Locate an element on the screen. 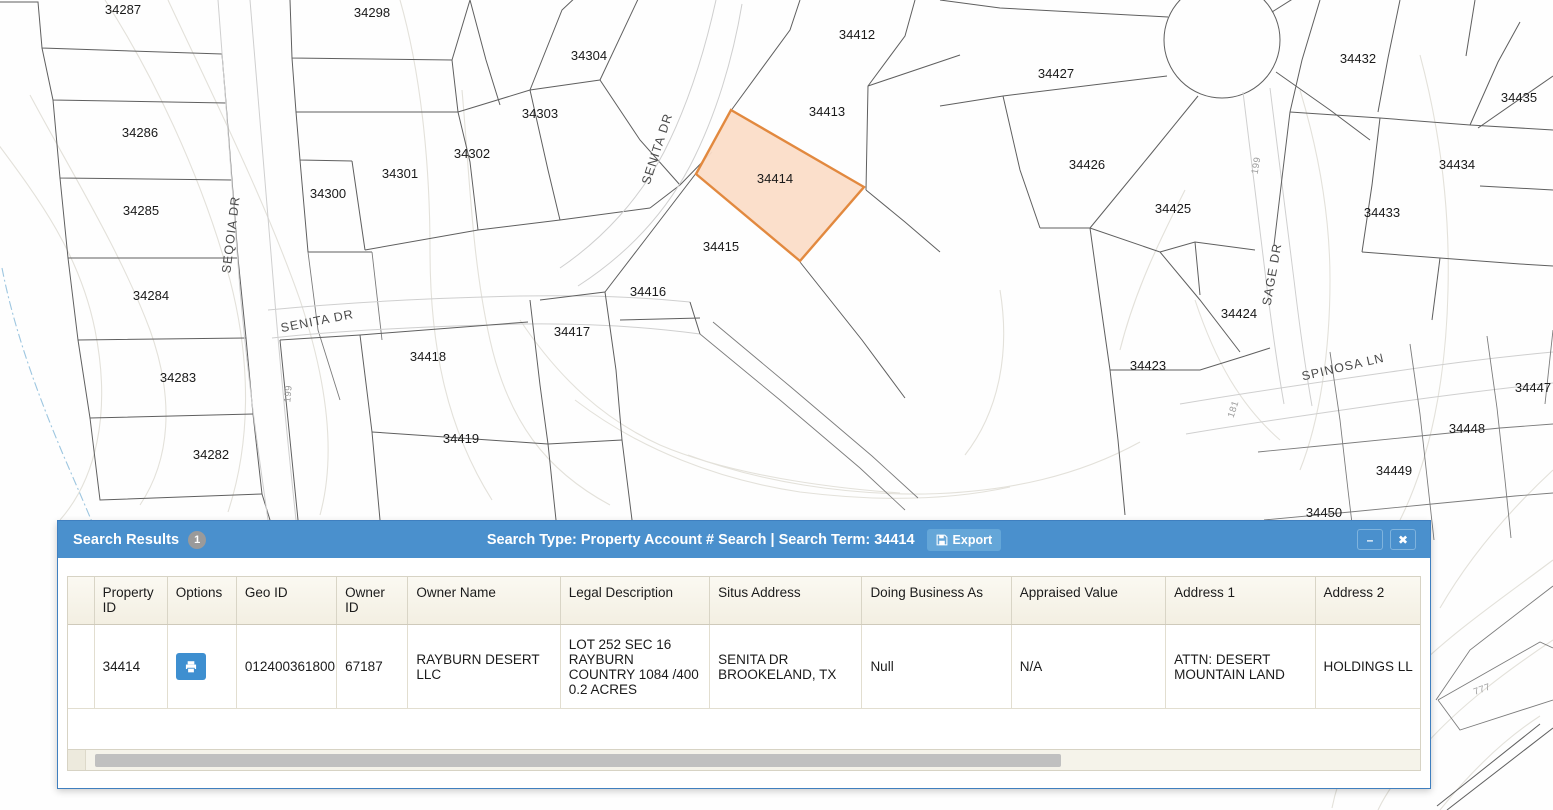 The width and height of the screenshot is (1553, 810). parcel-label-34302: 34302 is located at coordinates (472, 153).